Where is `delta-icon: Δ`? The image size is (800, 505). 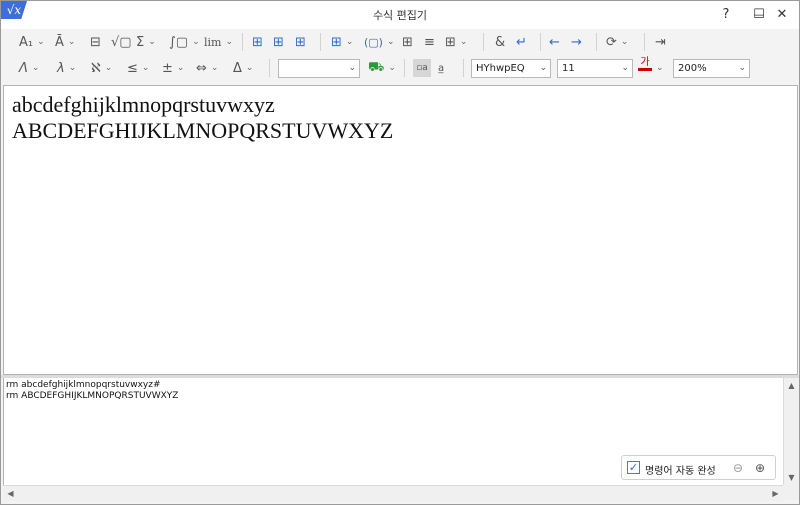 delta-icon: Δ is located at coordinates (237, 68).